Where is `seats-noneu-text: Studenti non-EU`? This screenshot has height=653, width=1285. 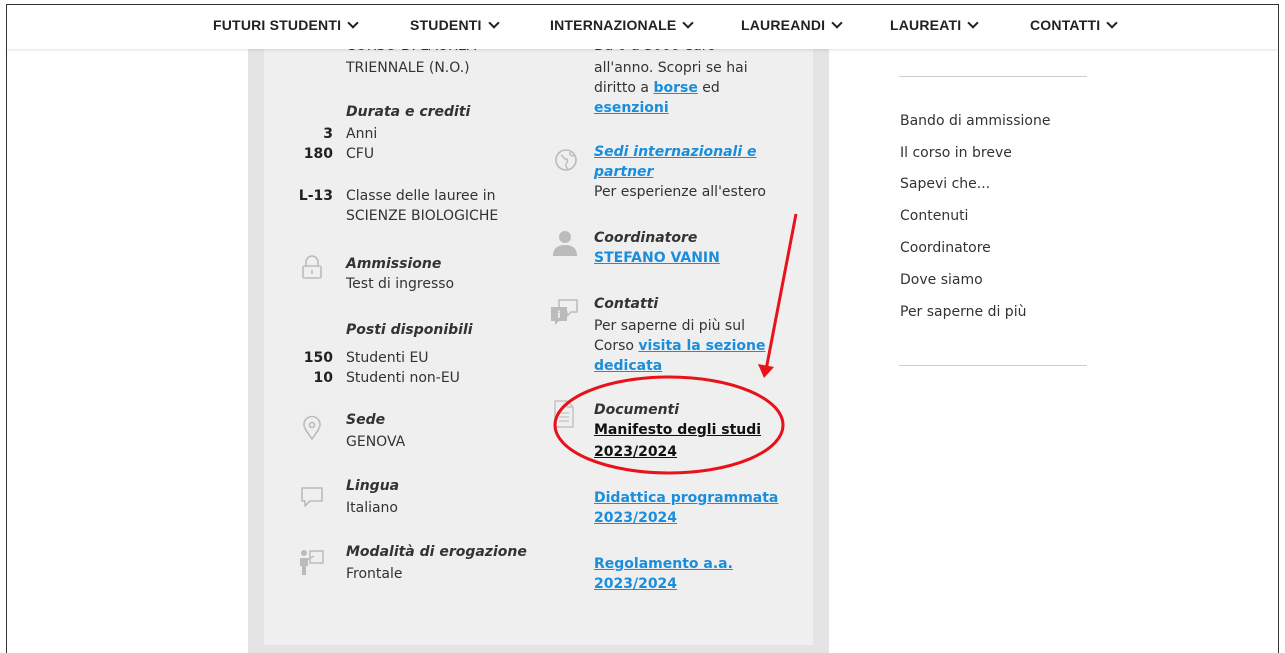 seats-noneu-text: Studenti non-EU is located at coordinates (403, 378).